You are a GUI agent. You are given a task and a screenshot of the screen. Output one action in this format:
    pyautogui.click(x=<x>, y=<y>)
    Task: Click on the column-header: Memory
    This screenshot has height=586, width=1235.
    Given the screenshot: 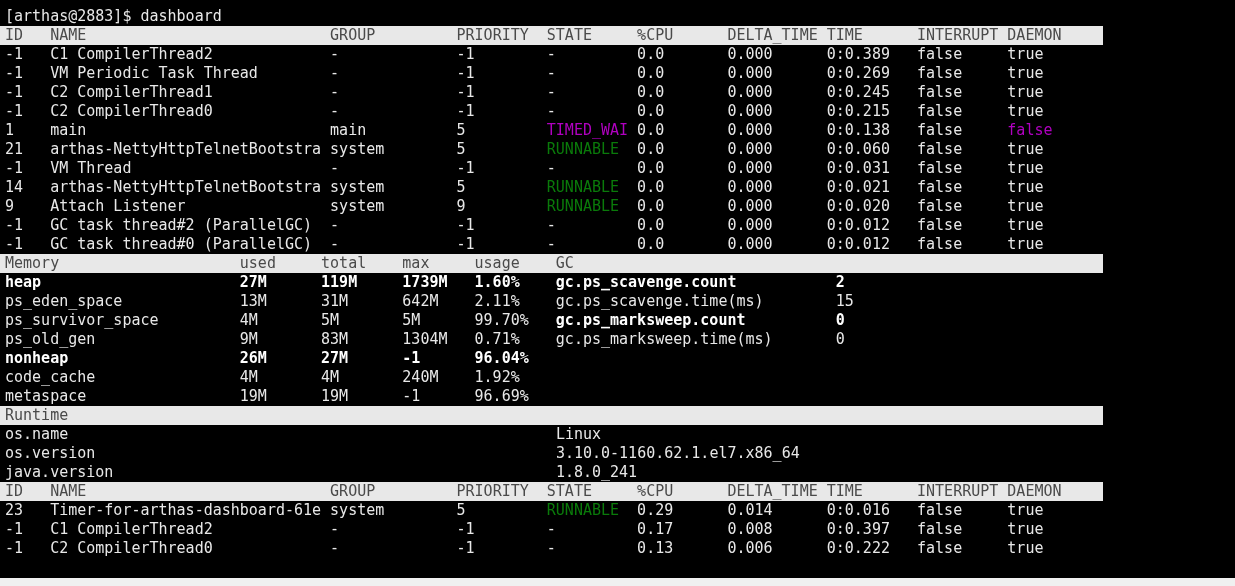 What is the action you would take?
    pyautogui.click(x=32, y=263)
    